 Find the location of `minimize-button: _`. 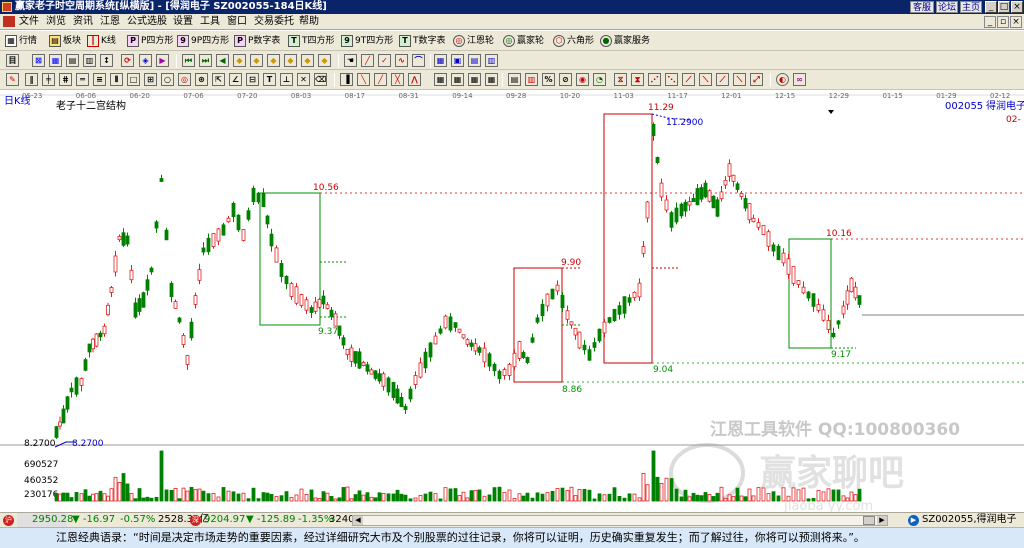

minimize-button: _ is located at coordinates (991, 7).